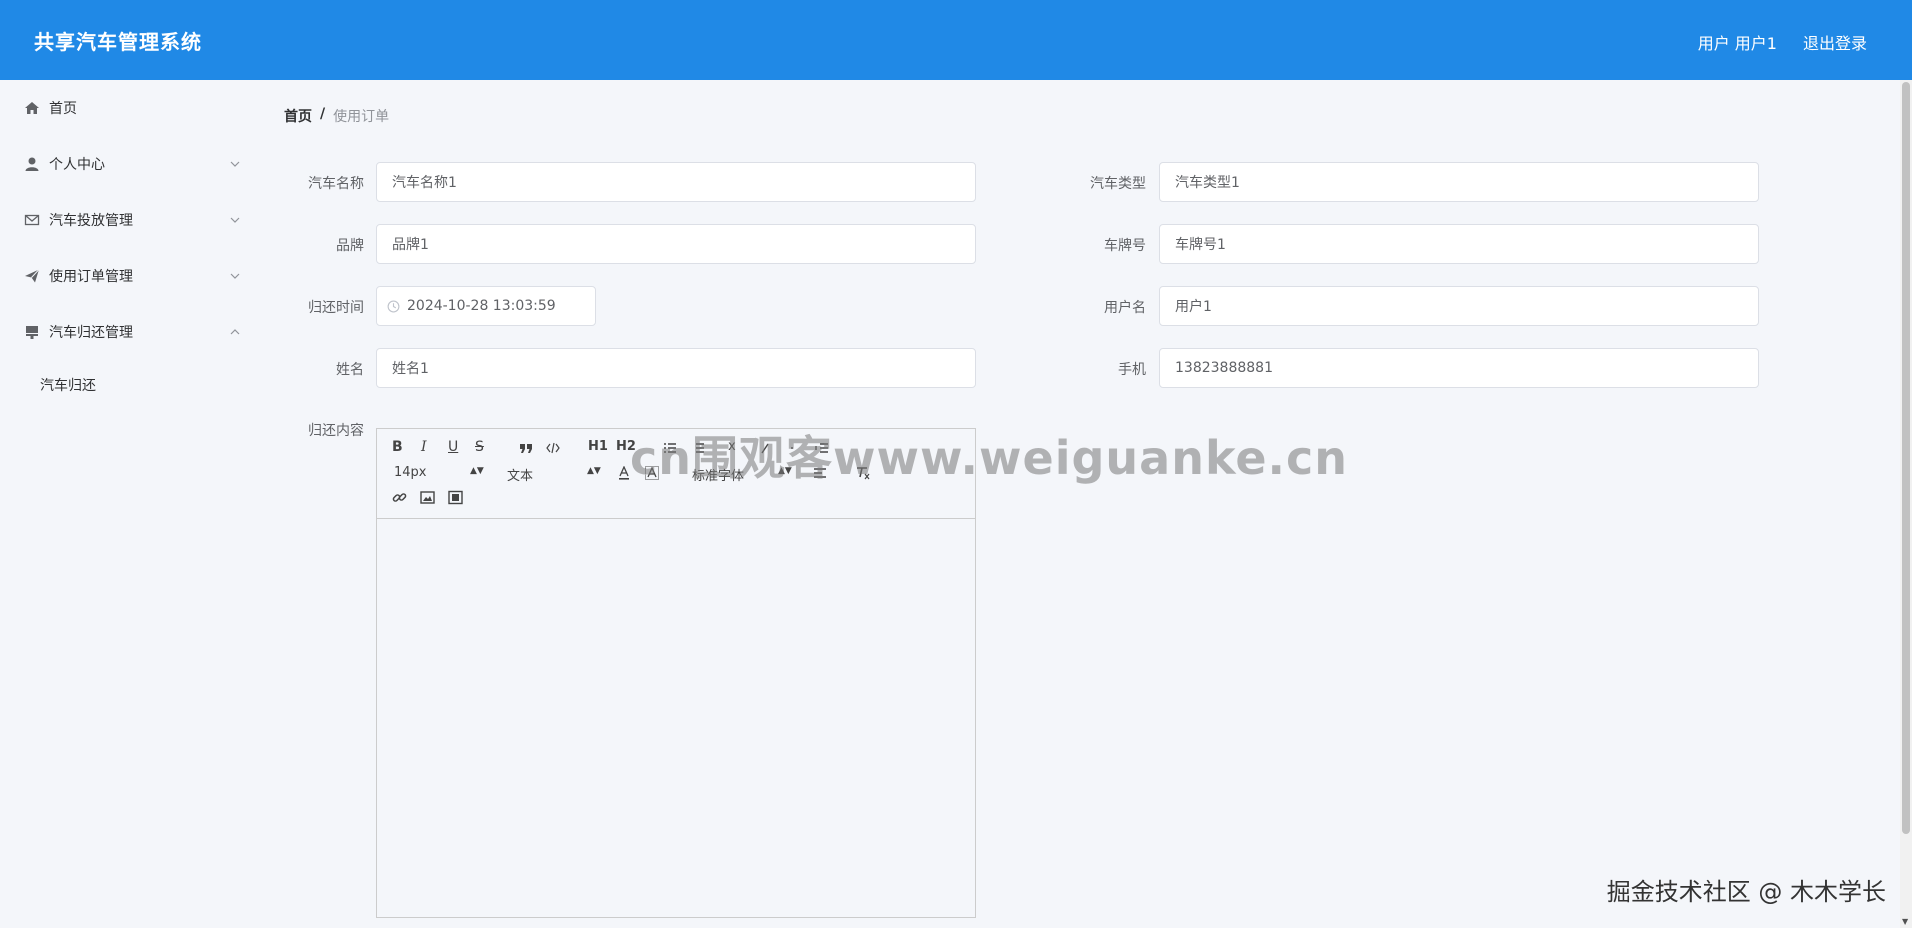 The width and height of the screenshot is (1912, 928). I want to click on name-label: 姓名, so click(350, 370).